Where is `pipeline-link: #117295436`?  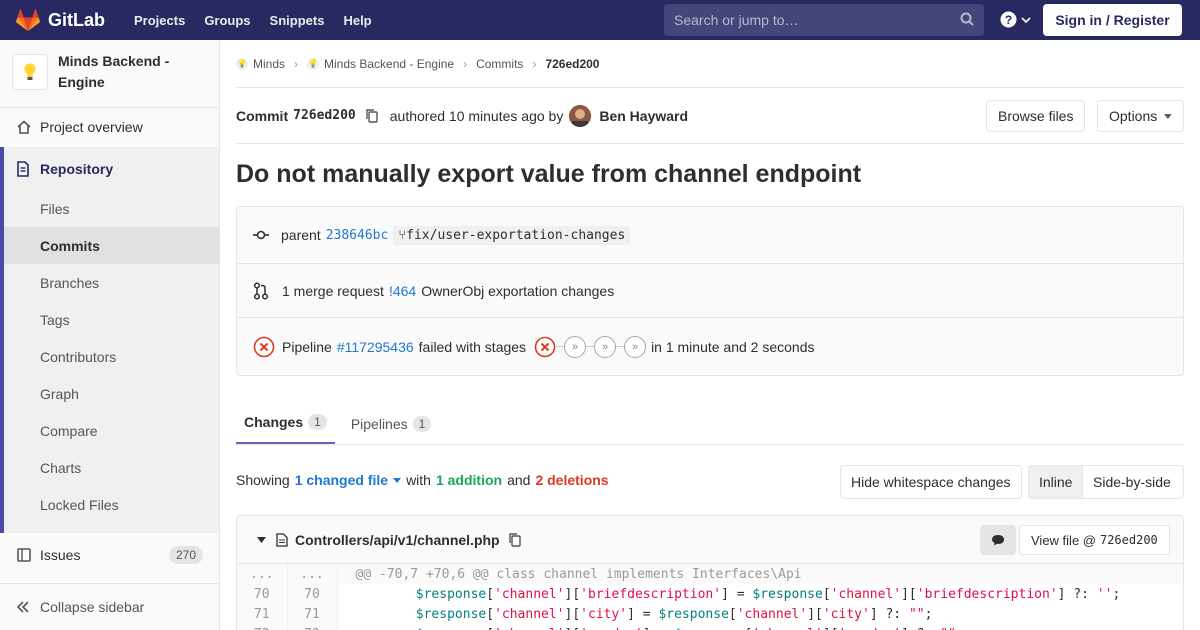 pipeline-link: #117295436 is located at coordinates (375, 347).